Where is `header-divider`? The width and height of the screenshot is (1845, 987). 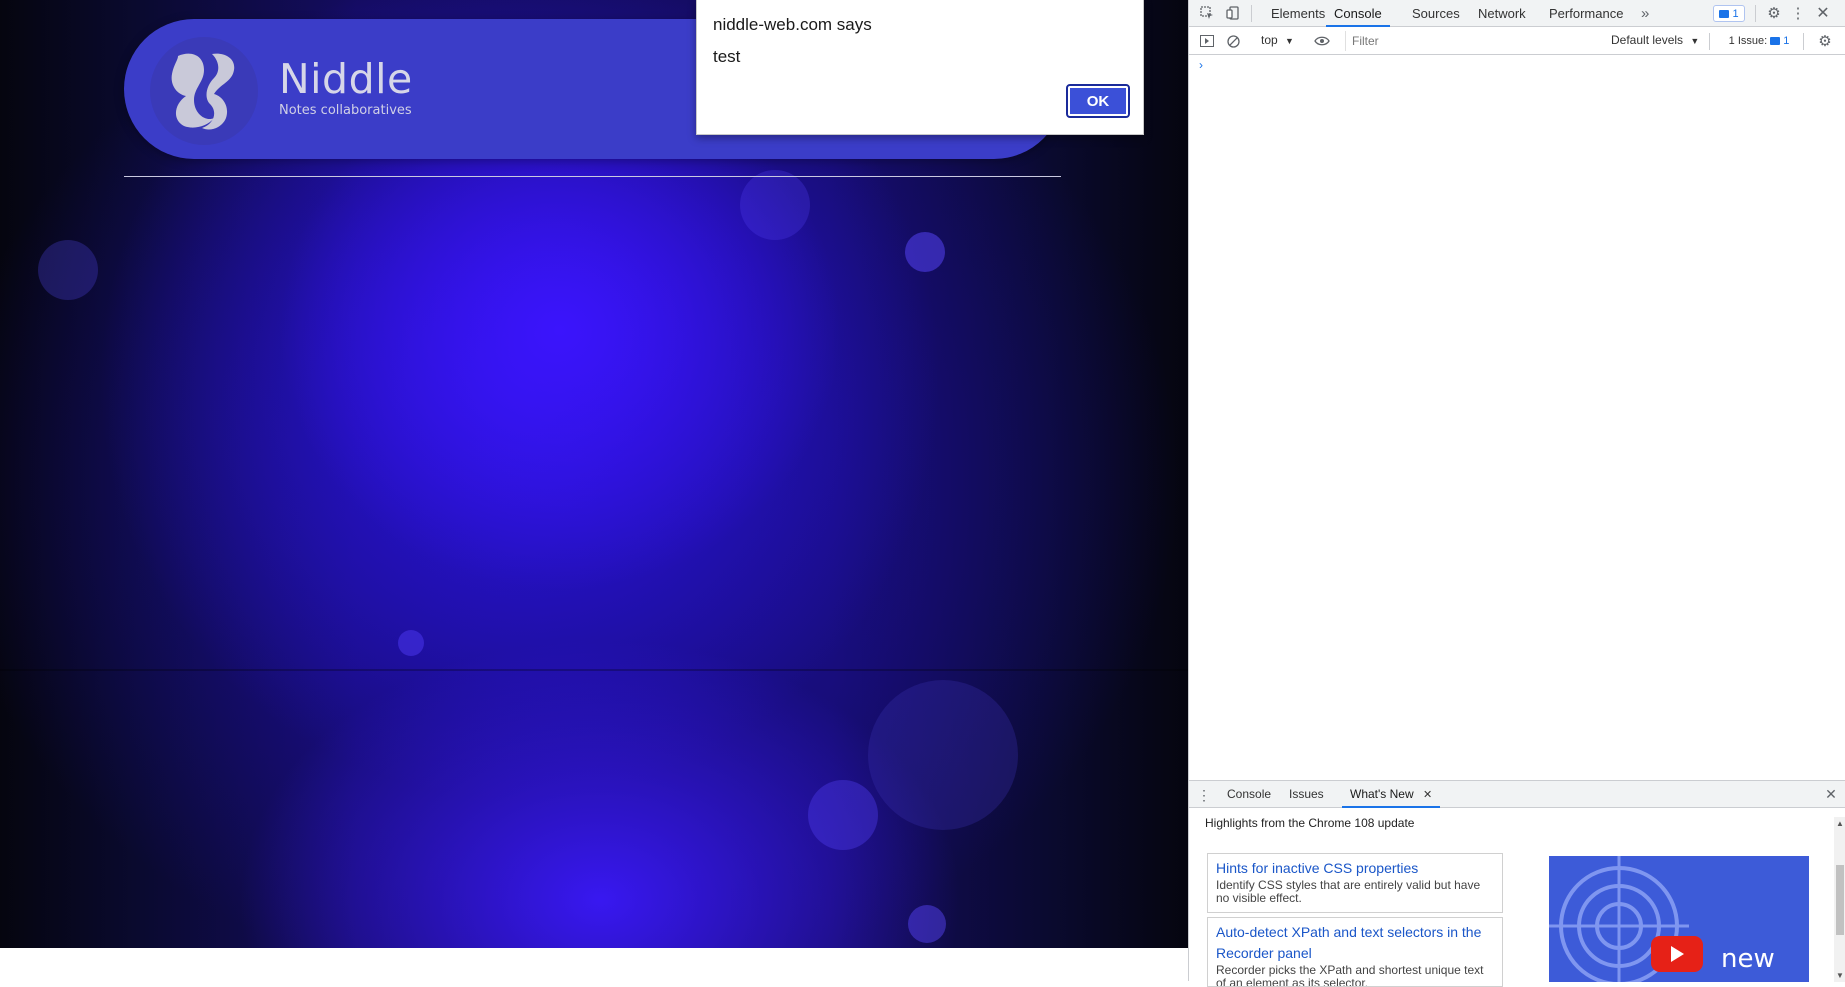
header-divider is located at coordinates (592, 176).